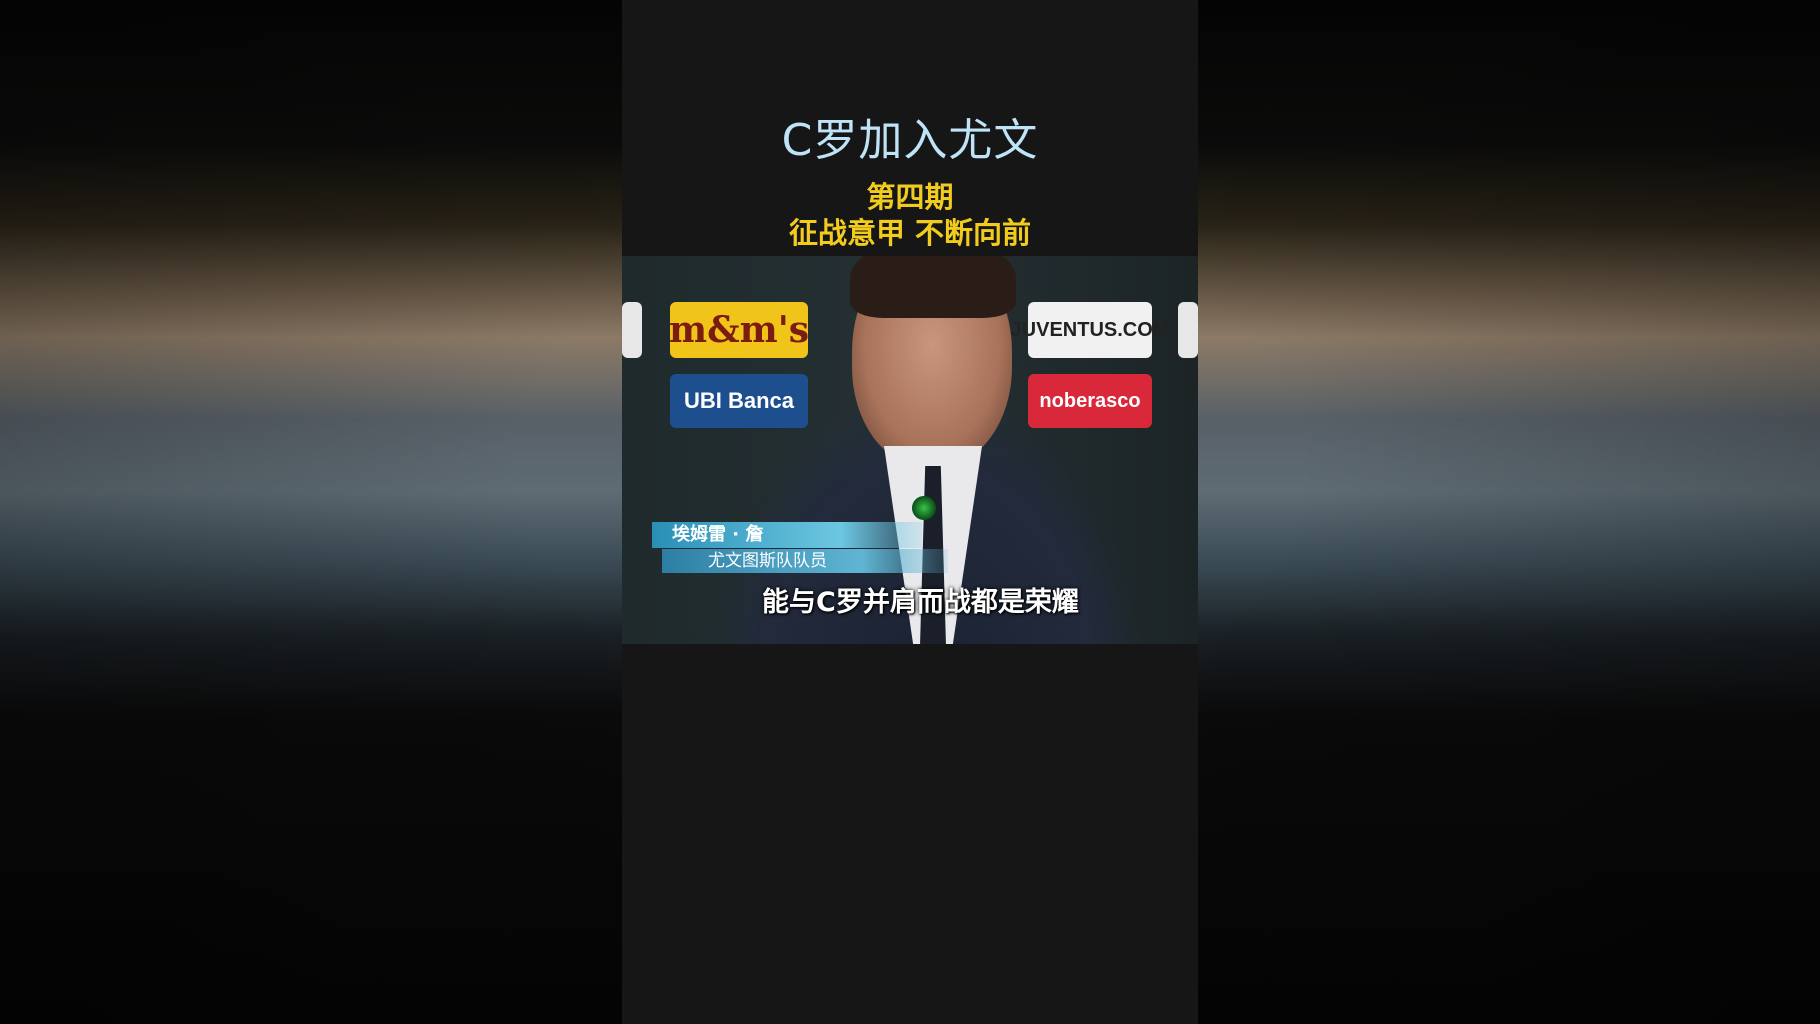  What do you see at coordinates (910, 140) in the screenshot?
I see `video-title: C罗加入尤文` at bounding box center [910, 140].